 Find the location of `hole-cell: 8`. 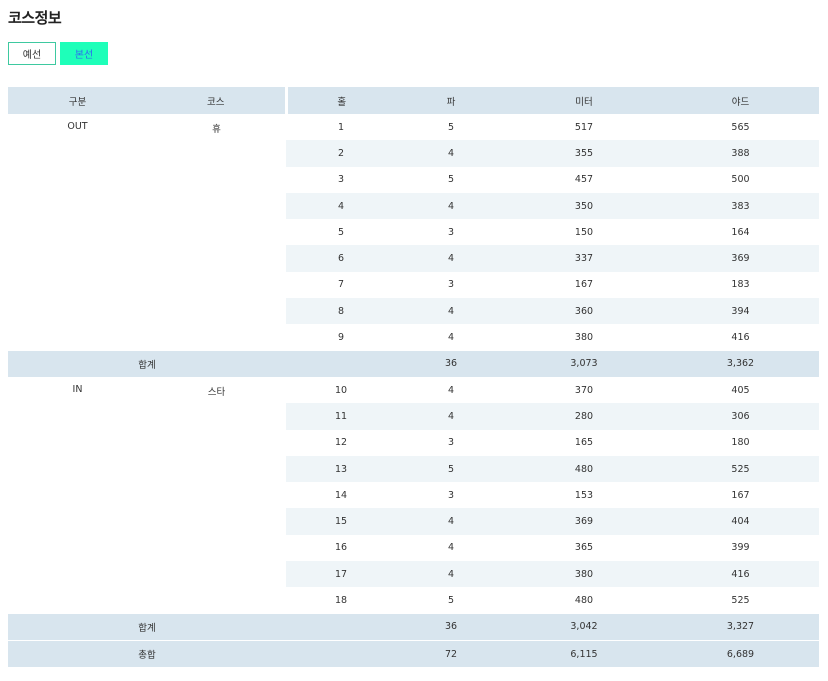

hole-cell: 8 is located at coordinates (341, 311).